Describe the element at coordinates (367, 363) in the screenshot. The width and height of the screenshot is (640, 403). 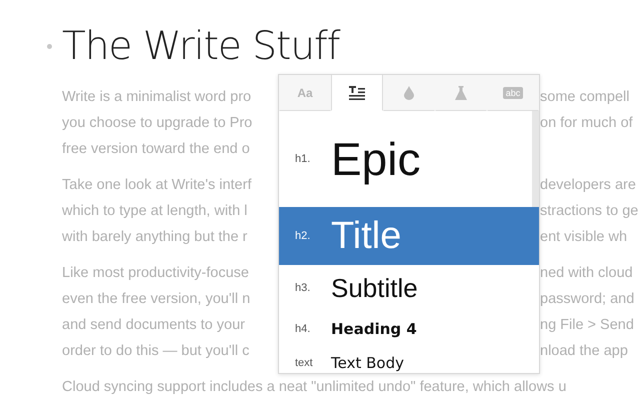
I see `style-name: Text Body` at that location.